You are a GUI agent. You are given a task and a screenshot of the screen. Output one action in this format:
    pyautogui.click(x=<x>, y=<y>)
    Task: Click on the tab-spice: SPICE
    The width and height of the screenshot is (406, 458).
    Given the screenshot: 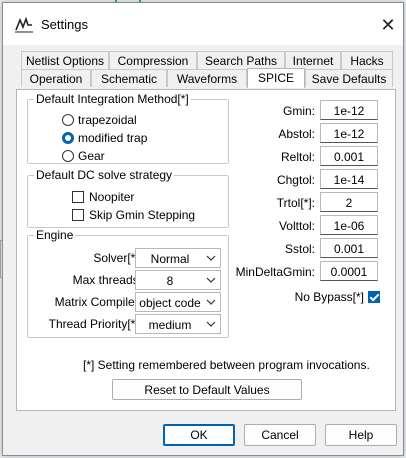 What is the action you would take?
    pyautogui.click(x=276, y=78)
    